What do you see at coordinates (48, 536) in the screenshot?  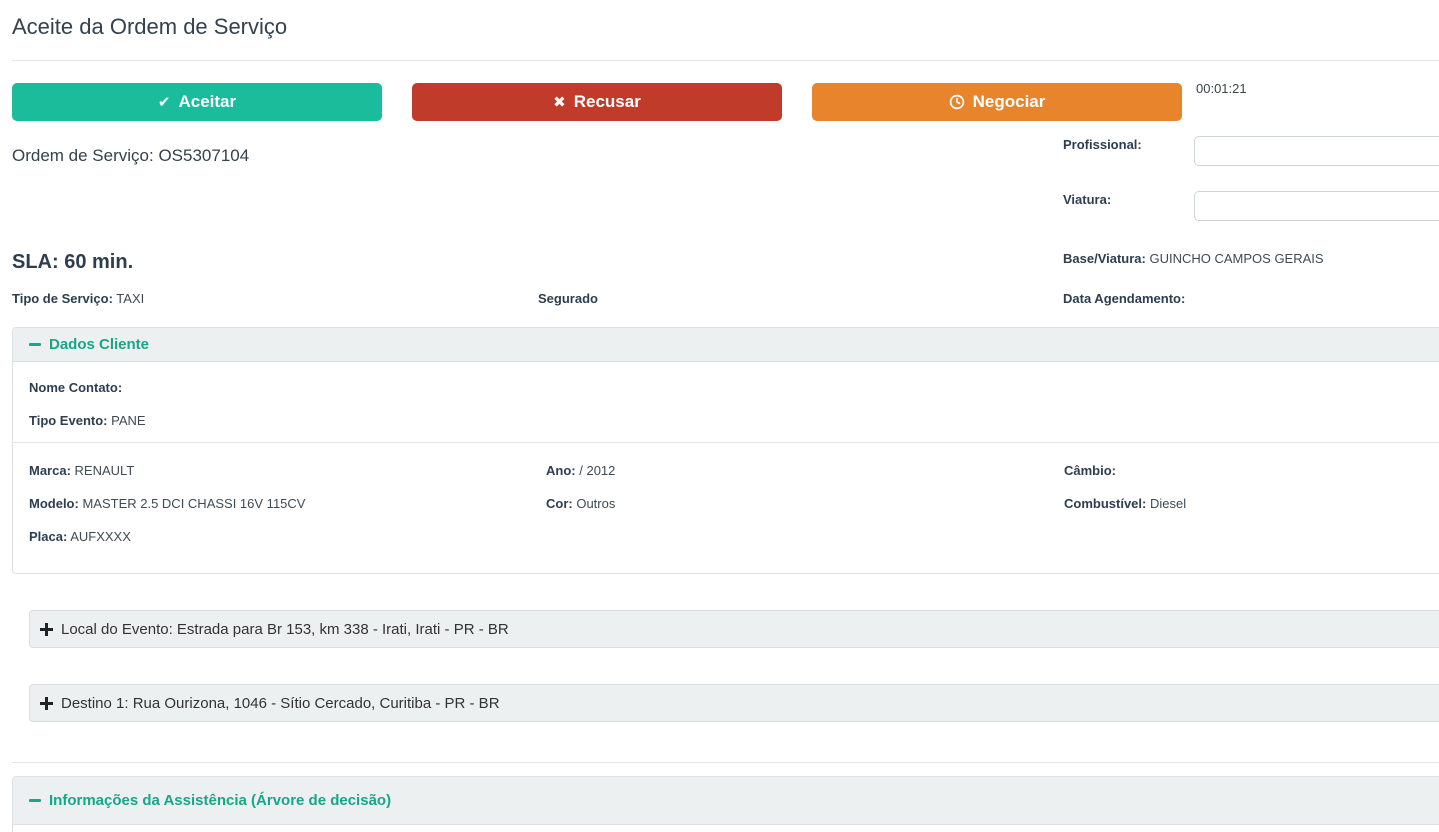 I see `plate-label: Placa:` at bounding box center [48, 536].